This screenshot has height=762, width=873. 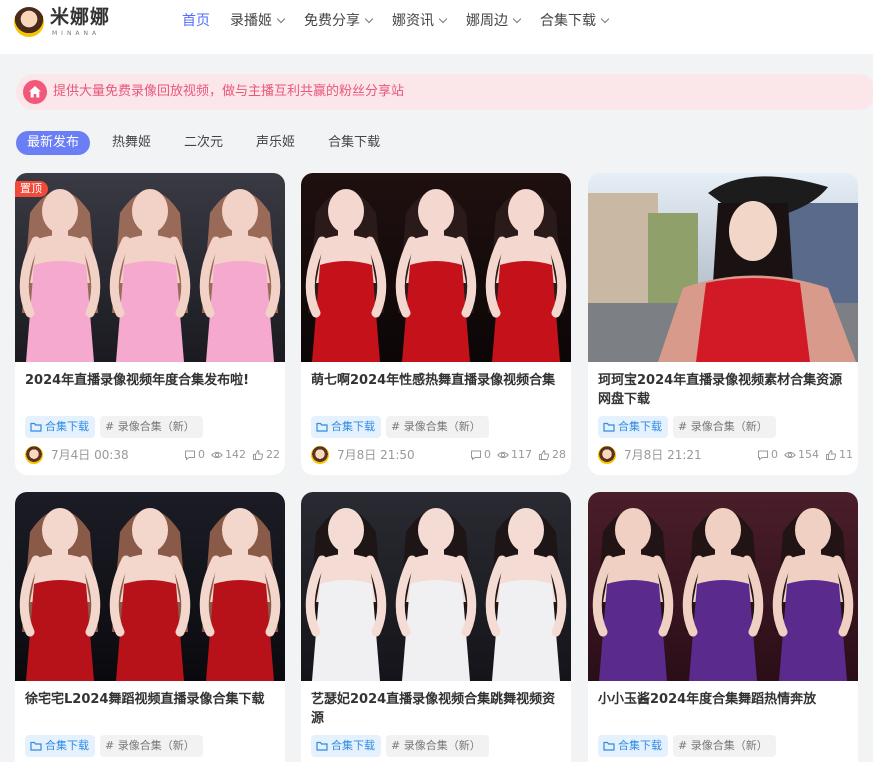 I want to click on post-card: 小小玉酱2024年度合集舞蹈热情奔放合集下载 # 录像合集（新）, so click(x=723, y=627).